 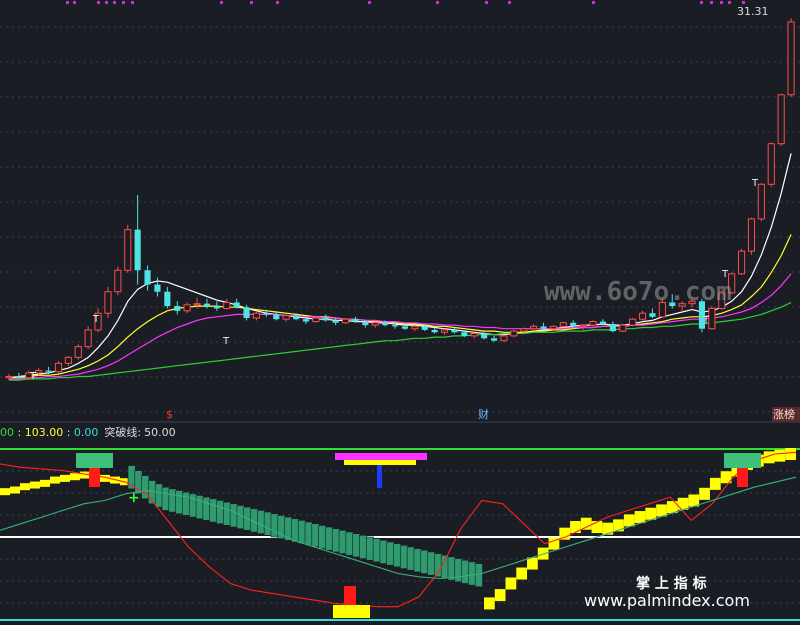 What do you see at coordinates (160, 432) in the screenshot?
I see `indicator-val: 50.00` at bounding box center [160, 432].